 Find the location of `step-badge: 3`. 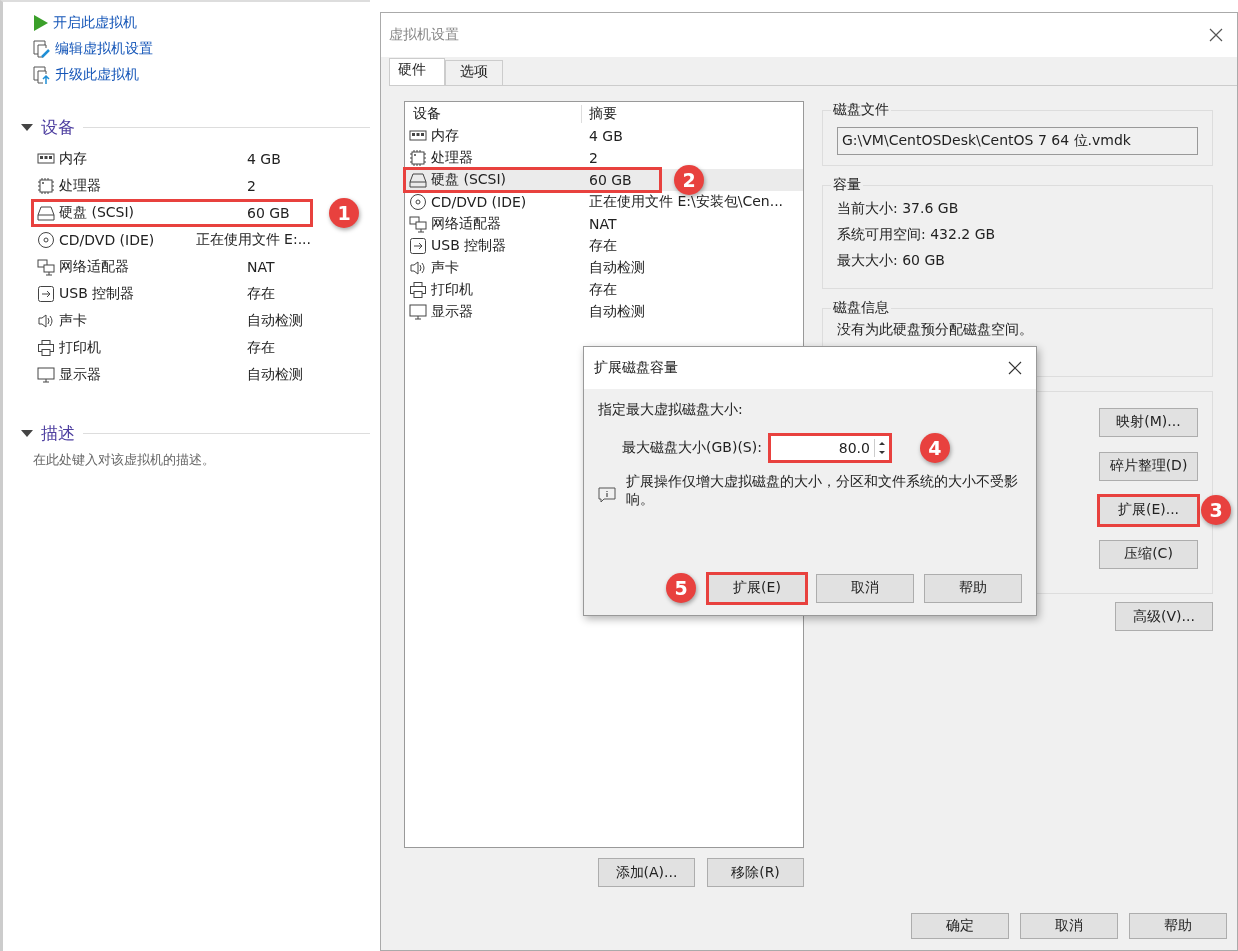

step-badge: 3 is located at coordinates (1216, 510).